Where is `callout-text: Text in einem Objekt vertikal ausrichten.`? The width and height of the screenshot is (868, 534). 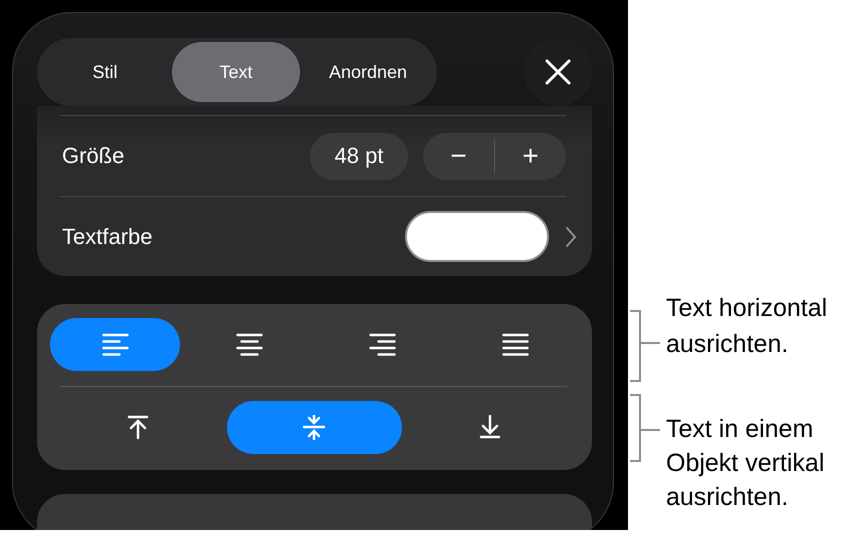 callout-text: Text in einem Objekt vertikal ausrichten. is located at coordinates (746, 463).